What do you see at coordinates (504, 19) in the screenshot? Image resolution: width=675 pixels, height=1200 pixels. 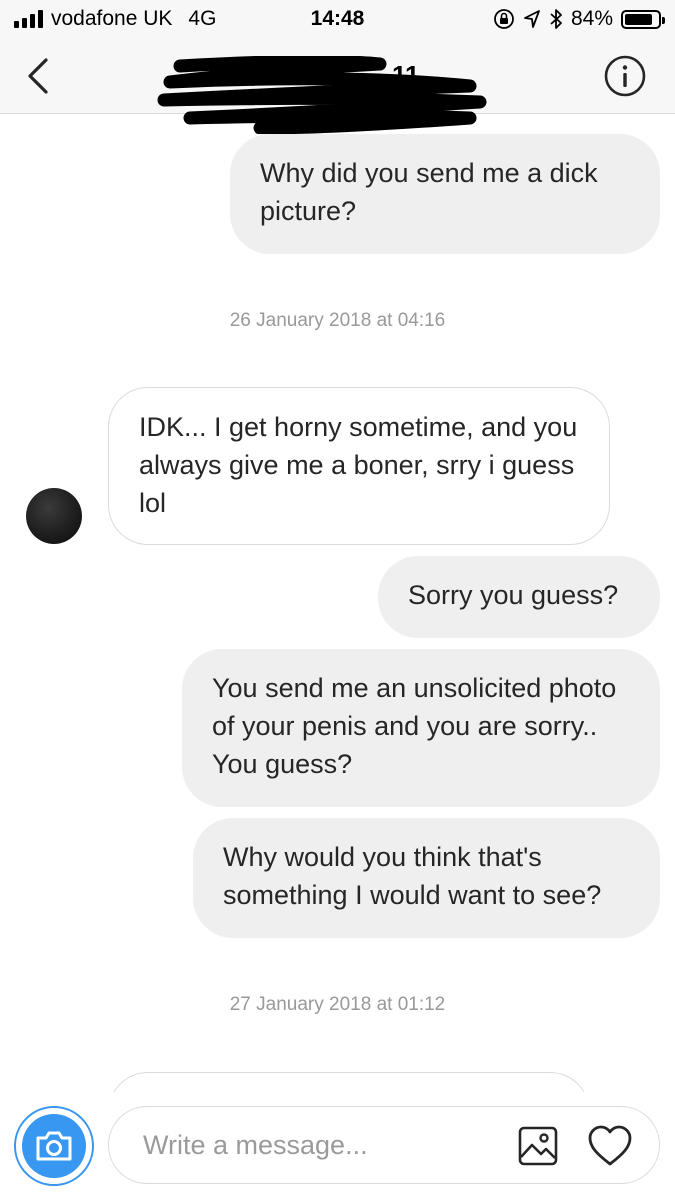 I see `orientation-lock-icon` at bounding box center [504, 19].